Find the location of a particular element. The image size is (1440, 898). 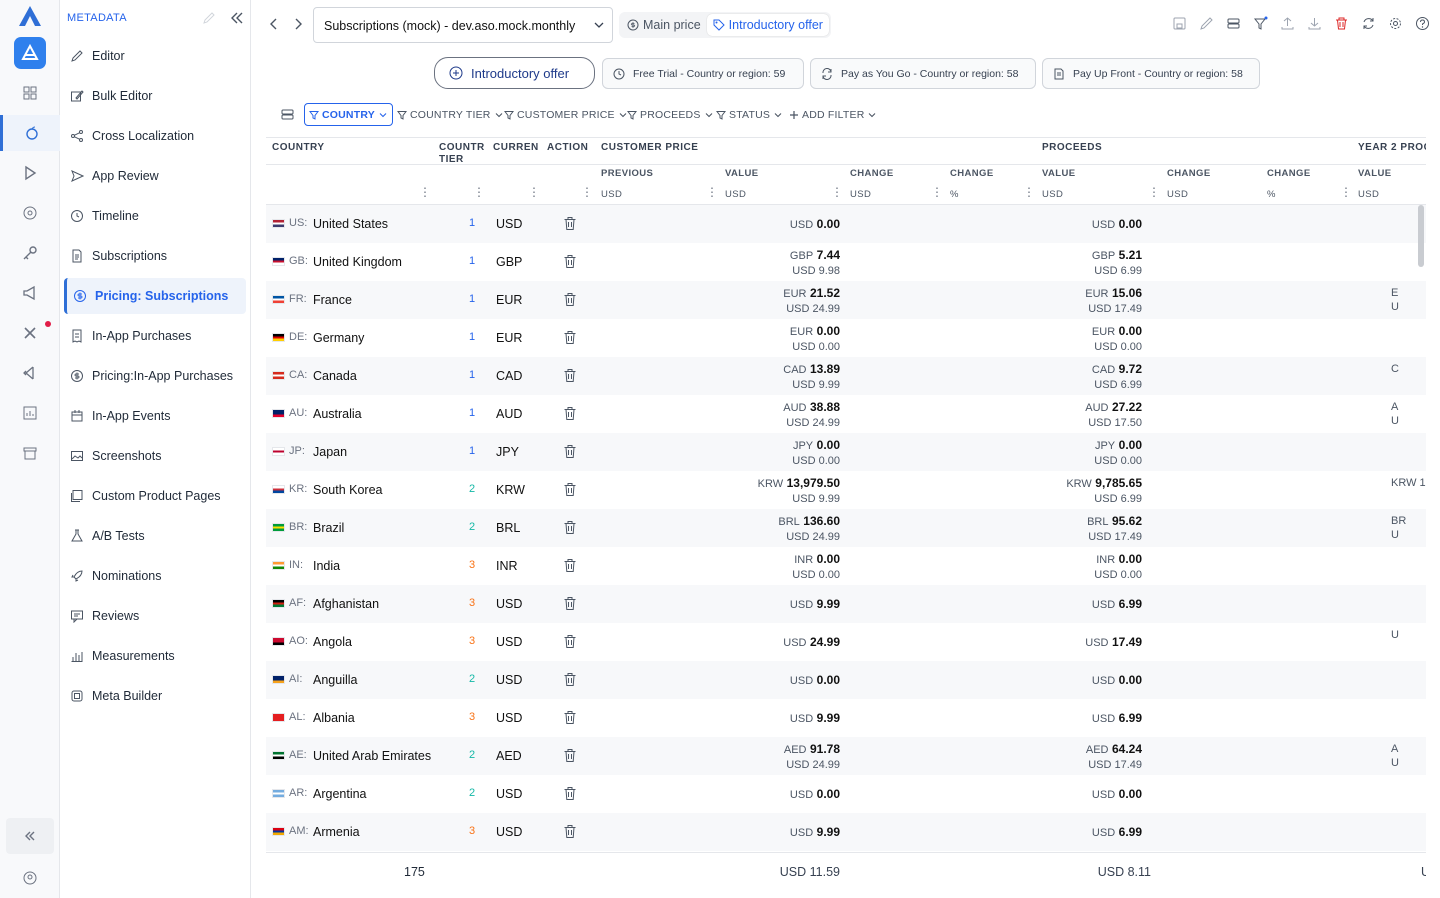

customer-price-value: JPY 0.00 USD 0.00 is located at coordinates (816, 453).